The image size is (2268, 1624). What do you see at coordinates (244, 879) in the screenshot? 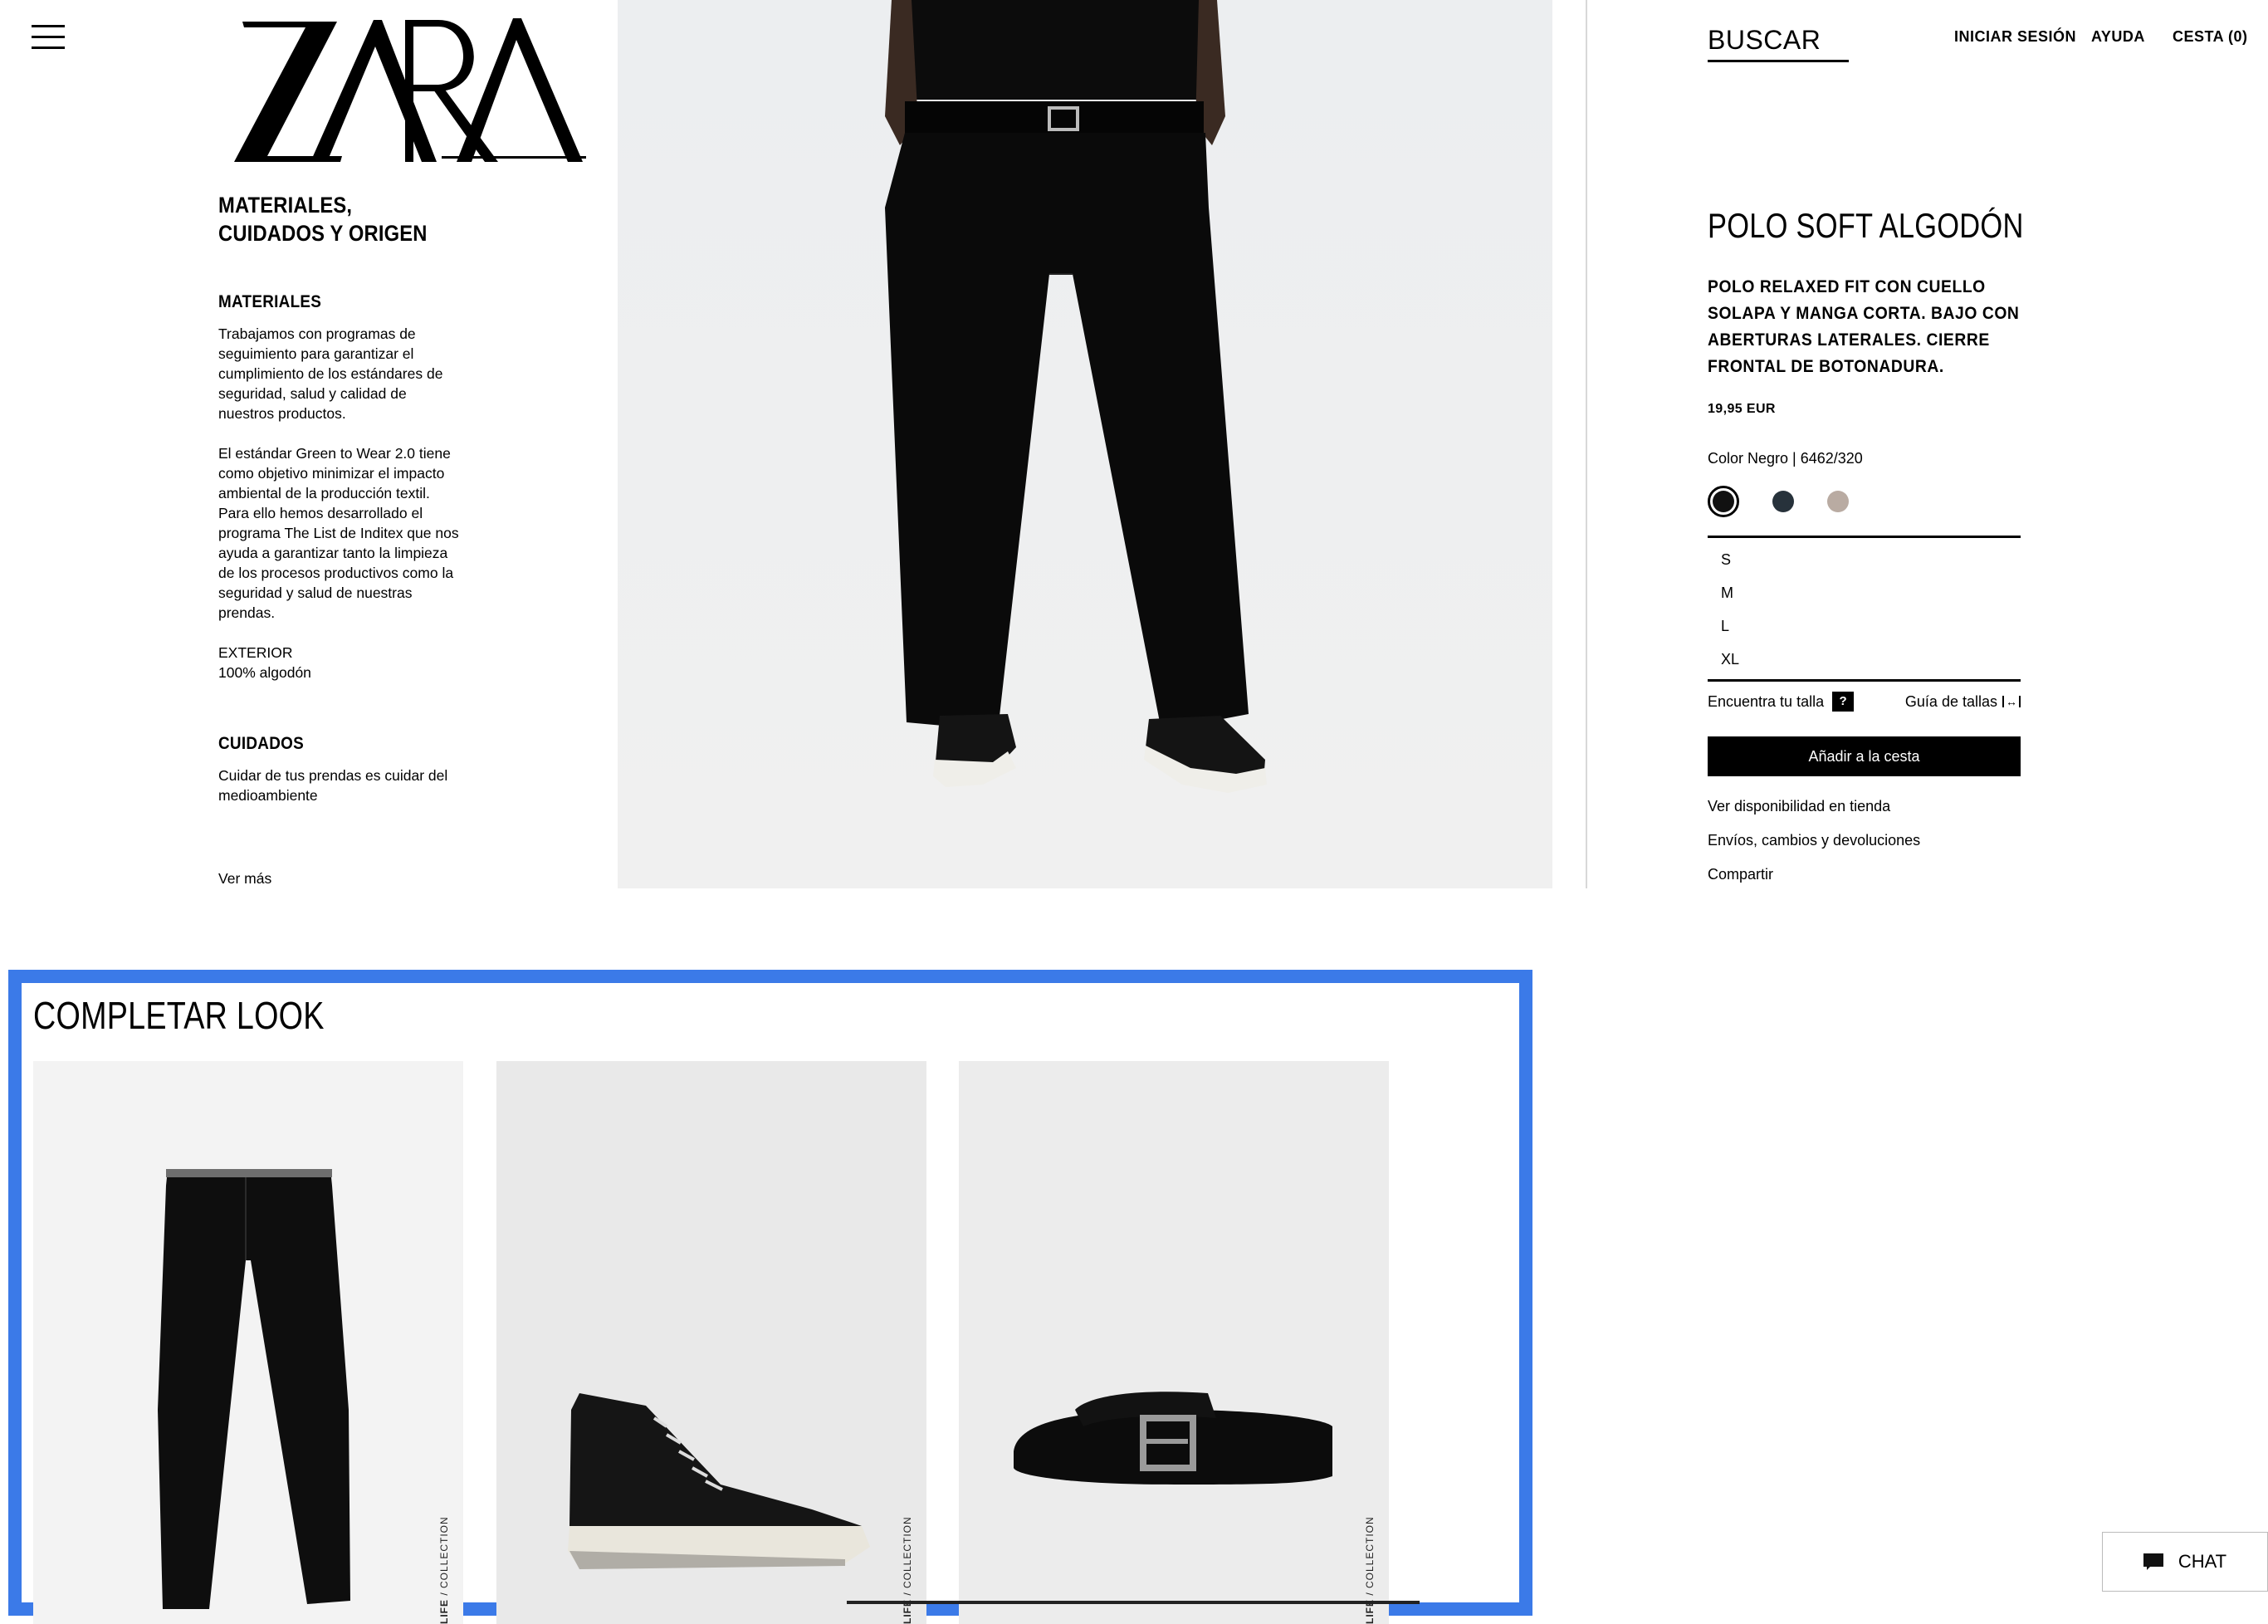
I see `see-more-link: Ver más` at bounding box center [244, 879].